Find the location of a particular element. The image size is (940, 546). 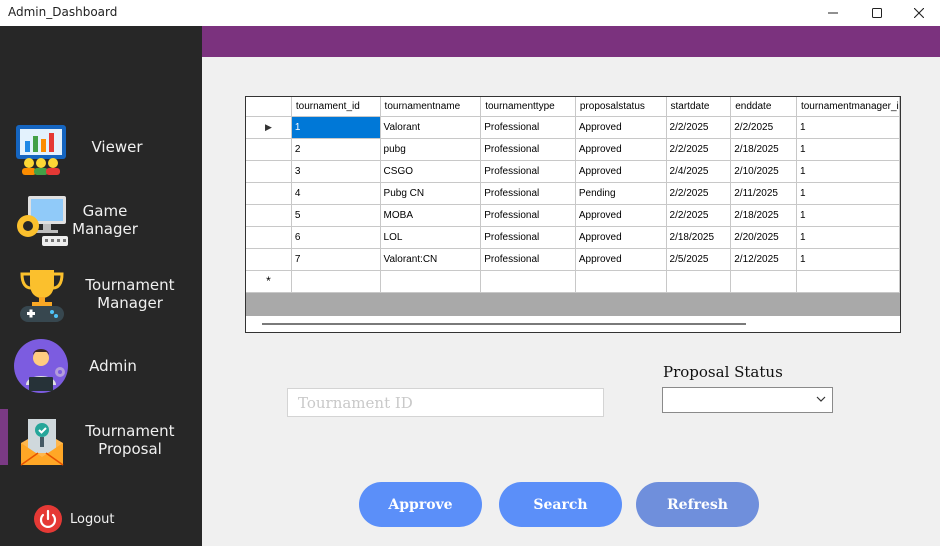

column-header: tournament_id is located at coordinates (336, 107).